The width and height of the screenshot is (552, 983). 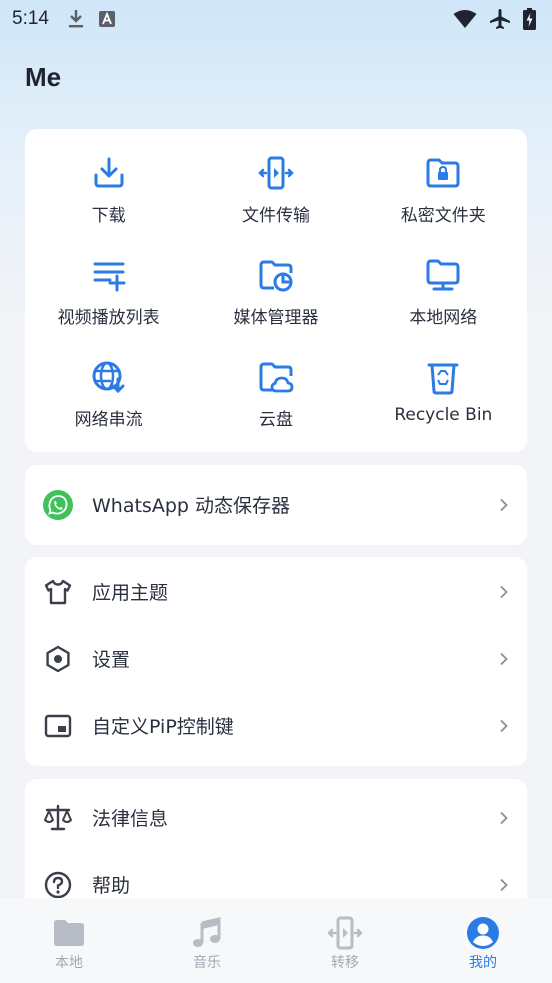 I want to click on nav-tab-music: 音乐, so click(x=207, y=940).